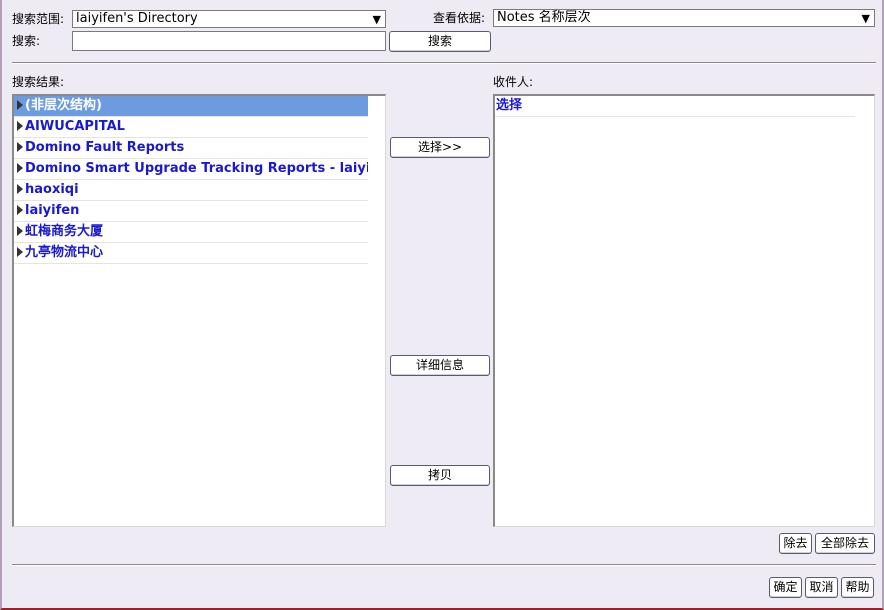 The height and width of the screenshot is (610, 884). Describe the element at coordinates (440, 475) in the screenshot. I see `copy-button: 拷贝` at that location.